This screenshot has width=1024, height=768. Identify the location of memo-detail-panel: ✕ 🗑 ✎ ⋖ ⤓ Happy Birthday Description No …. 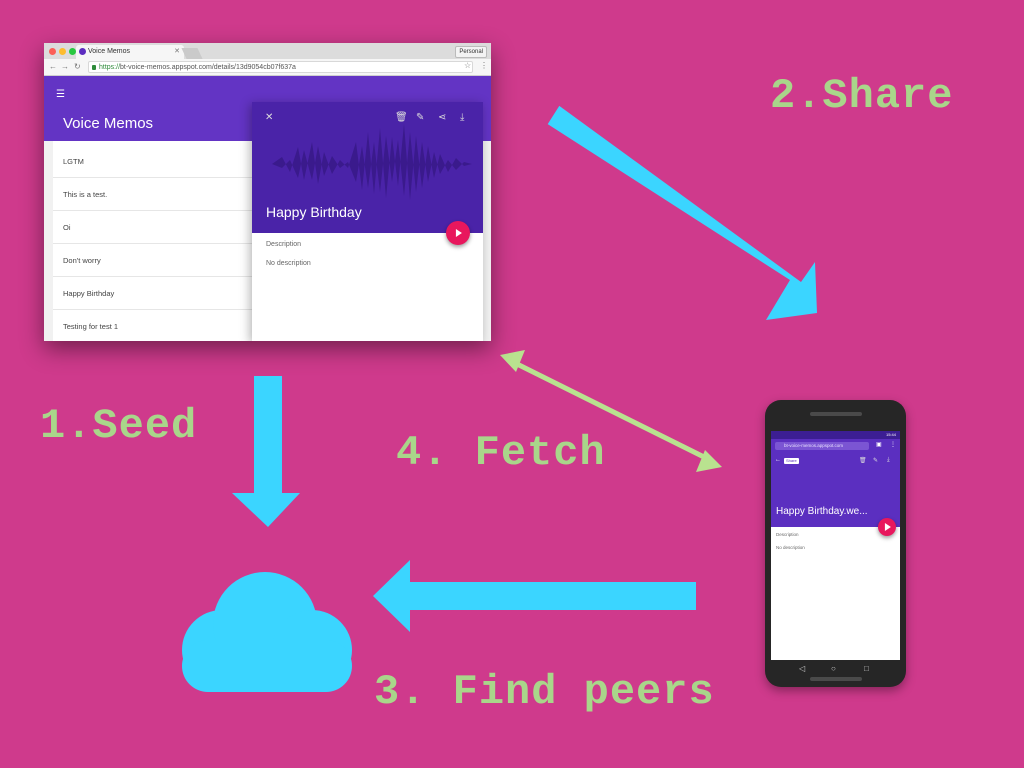
(367, 221).